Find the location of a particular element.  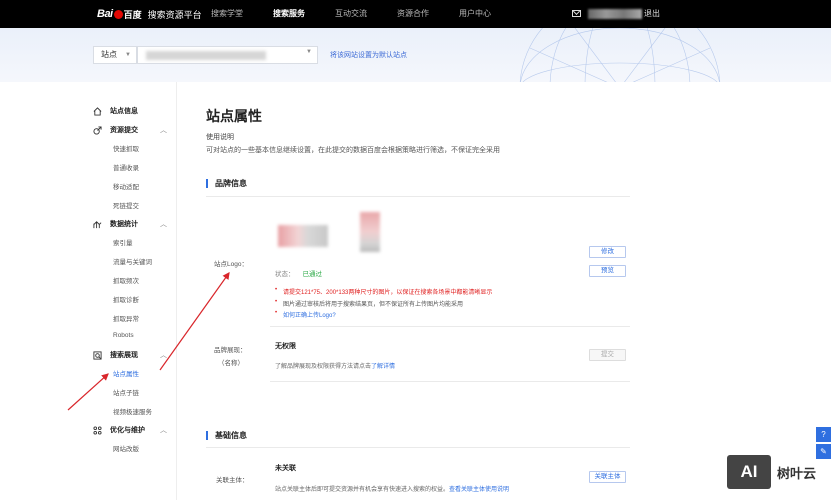

annotation-arrows is located at coordinates (148, 341).